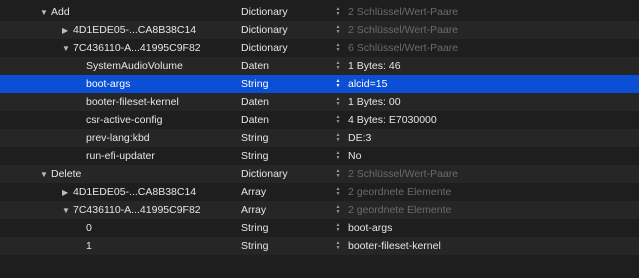 The height and width of the screenshot is (278, 639). I want to click on key-label: SystemAudioVolume, so click(134, 66).